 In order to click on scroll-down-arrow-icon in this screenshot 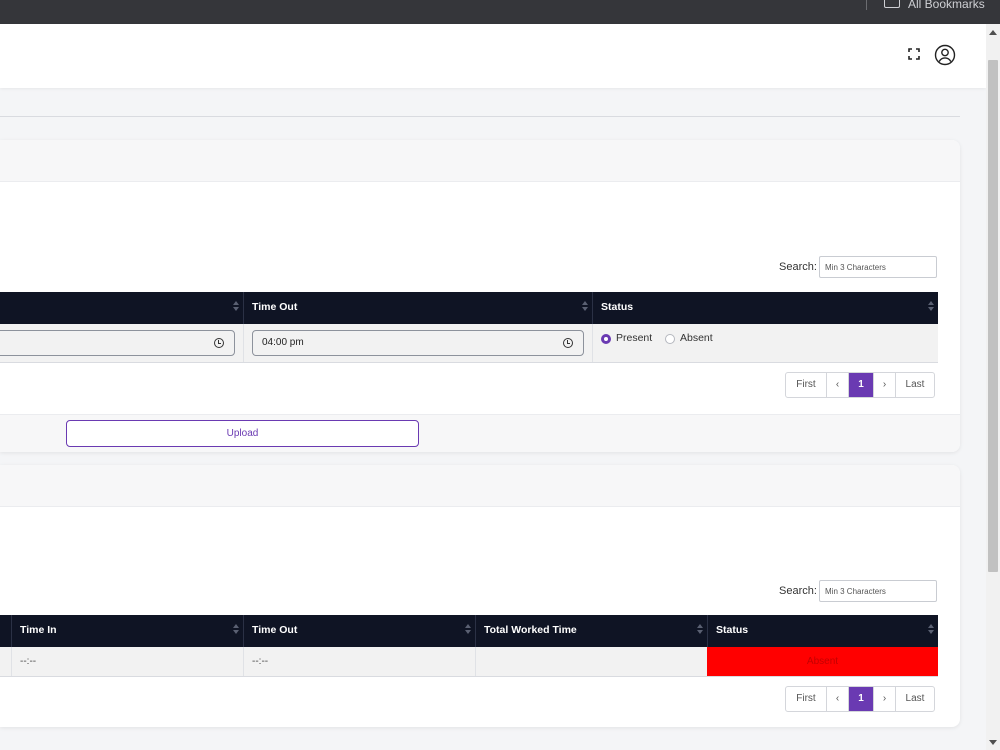, I will do `click(993, 742)`.